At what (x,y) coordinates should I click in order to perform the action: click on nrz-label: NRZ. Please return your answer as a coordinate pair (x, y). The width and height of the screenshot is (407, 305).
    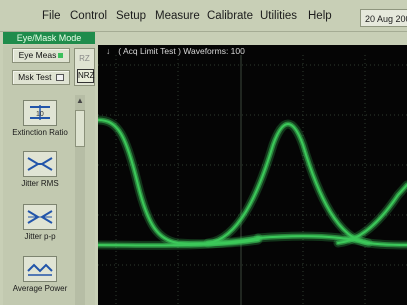
    Looking at the image, I should click on (85, 76).